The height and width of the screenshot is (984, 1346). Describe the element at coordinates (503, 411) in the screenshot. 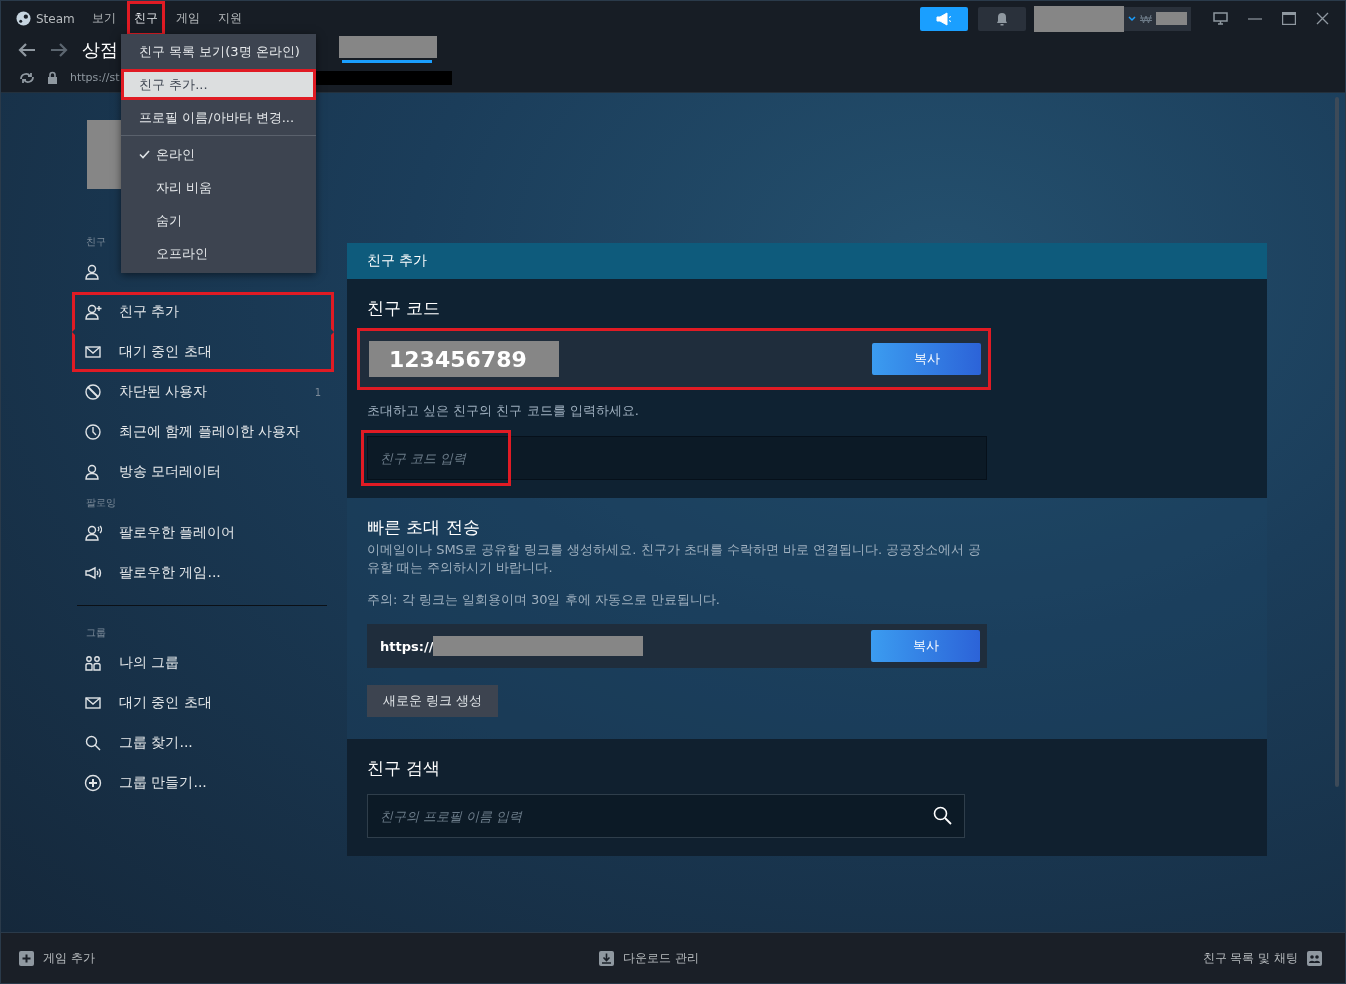

I see `hint-text: 초대하고 싶은 친구의 친구 코드를 입력하세요.` at that location.